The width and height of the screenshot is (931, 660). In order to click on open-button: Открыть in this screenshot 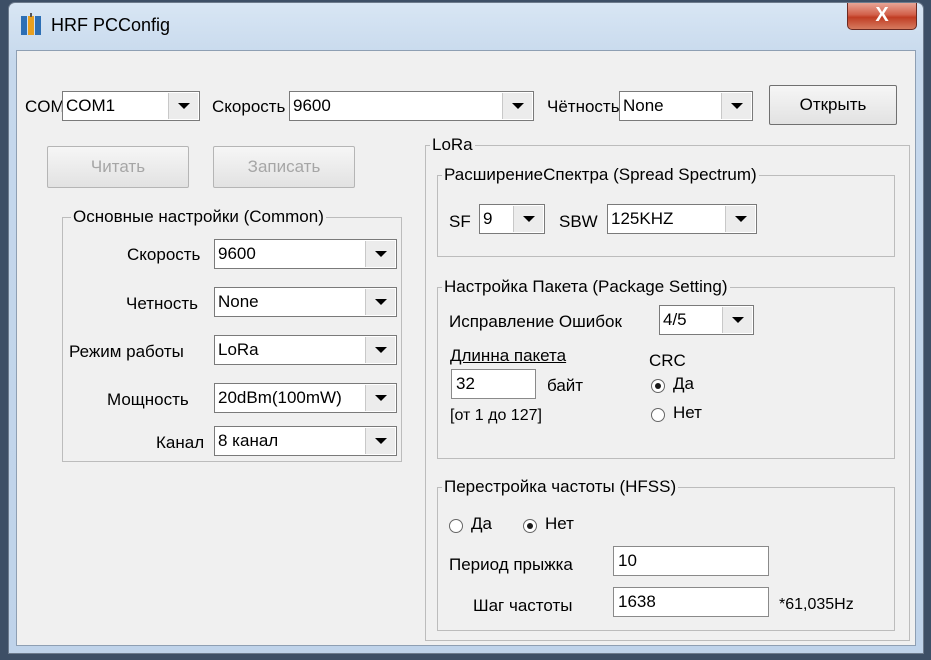, I will do `click(833, 105)`.